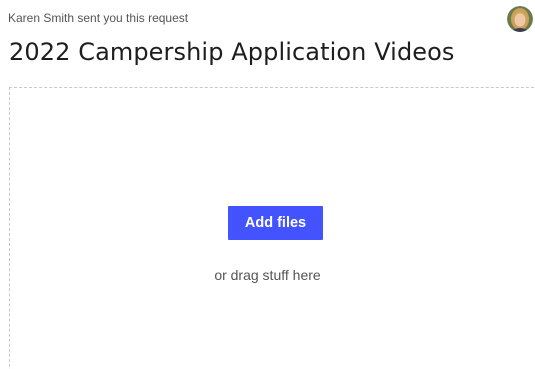  I want to click on avatar-image, so click(520, 19).